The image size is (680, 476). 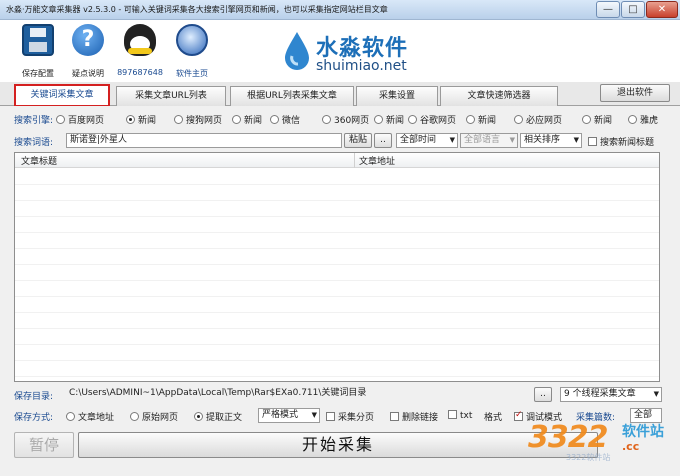 What do you see at coordinates (345, 119) in the screenshot?
I see `engine-360-web: 360网页` at bounding box center [345, 119].